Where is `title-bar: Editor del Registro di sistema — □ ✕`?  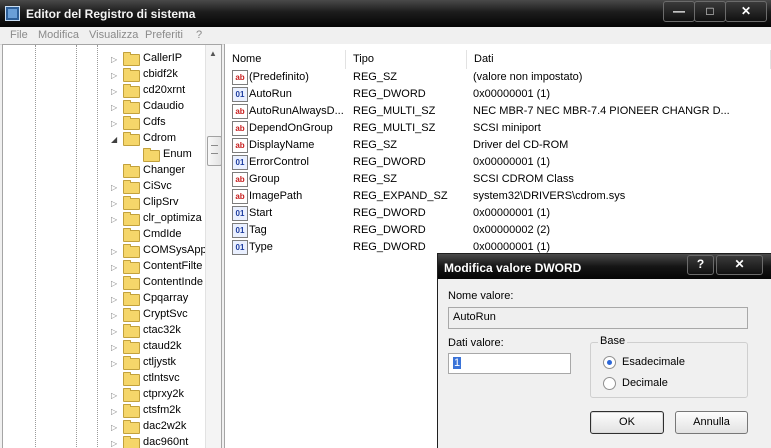
title-bar: Editor del Registro di sistema — □ ✕ is located at coordinates (385, 13).